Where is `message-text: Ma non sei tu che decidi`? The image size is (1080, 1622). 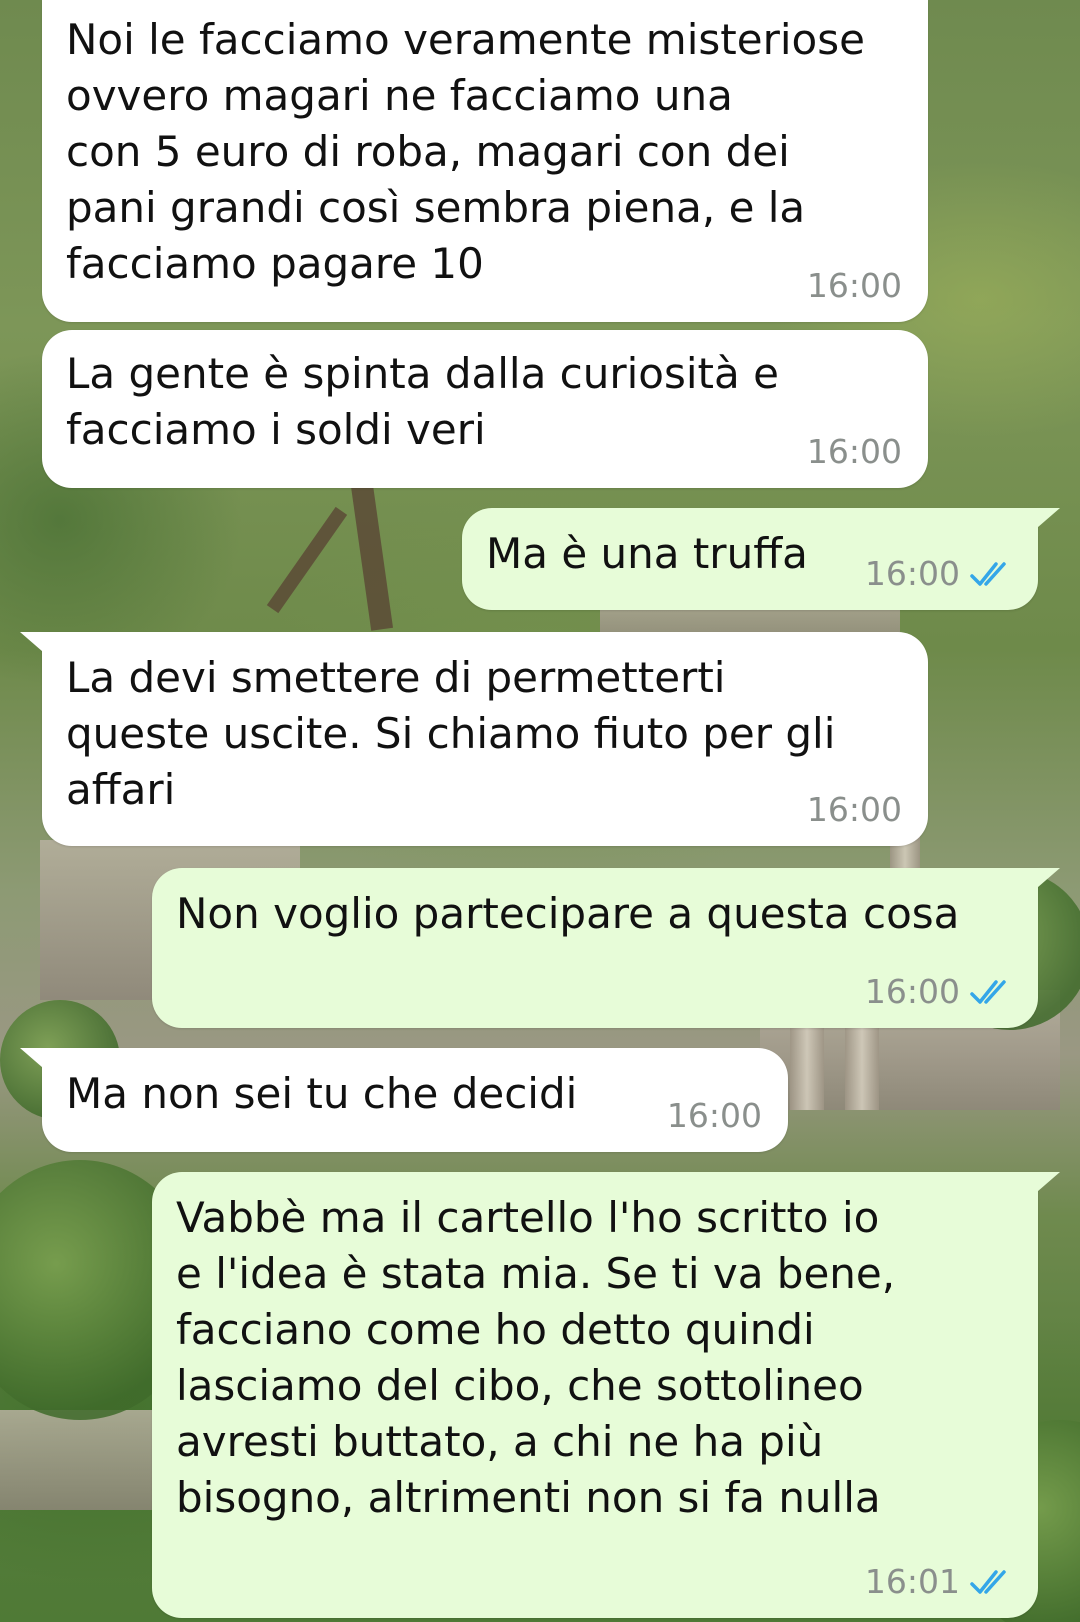
message-text: Ma non sei tu che decidi is located at coordinates (322, 1093).